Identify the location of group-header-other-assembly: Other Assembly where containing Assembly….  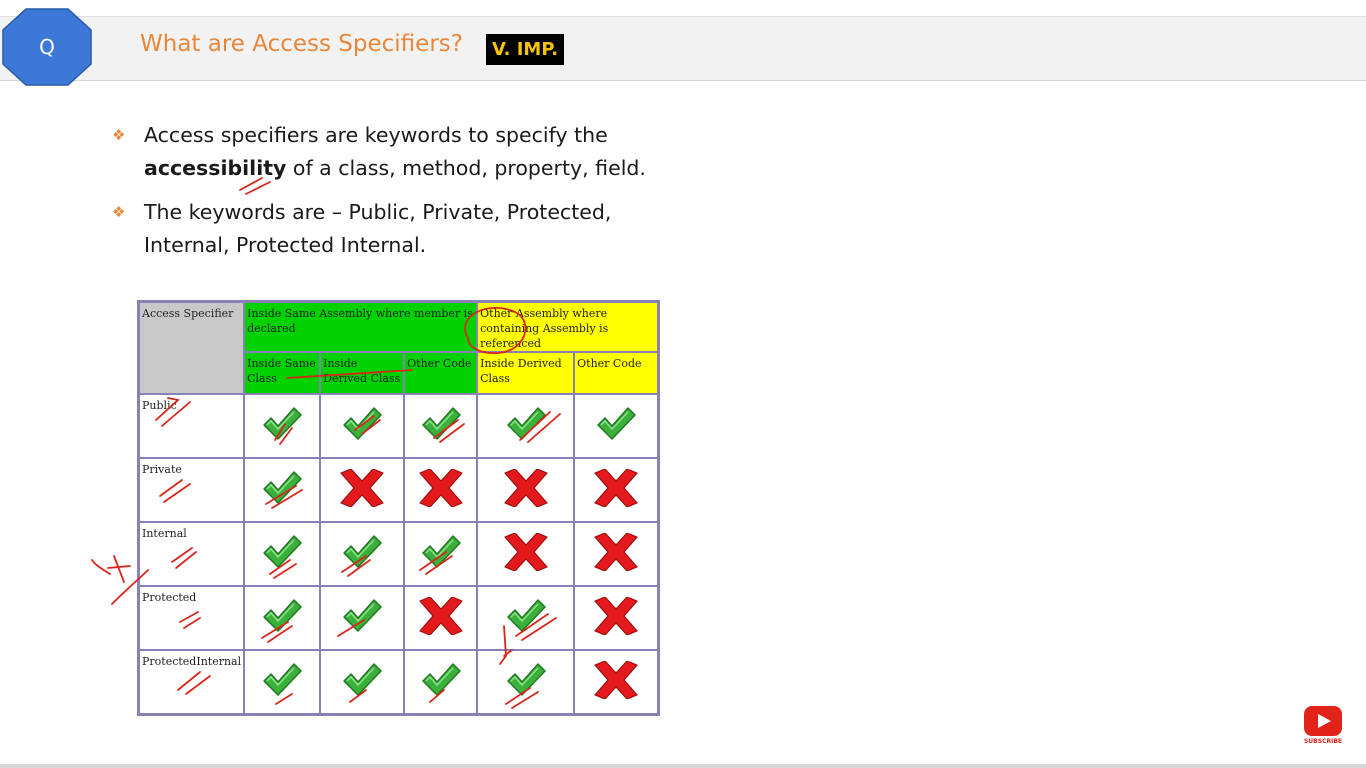
(568, 326).